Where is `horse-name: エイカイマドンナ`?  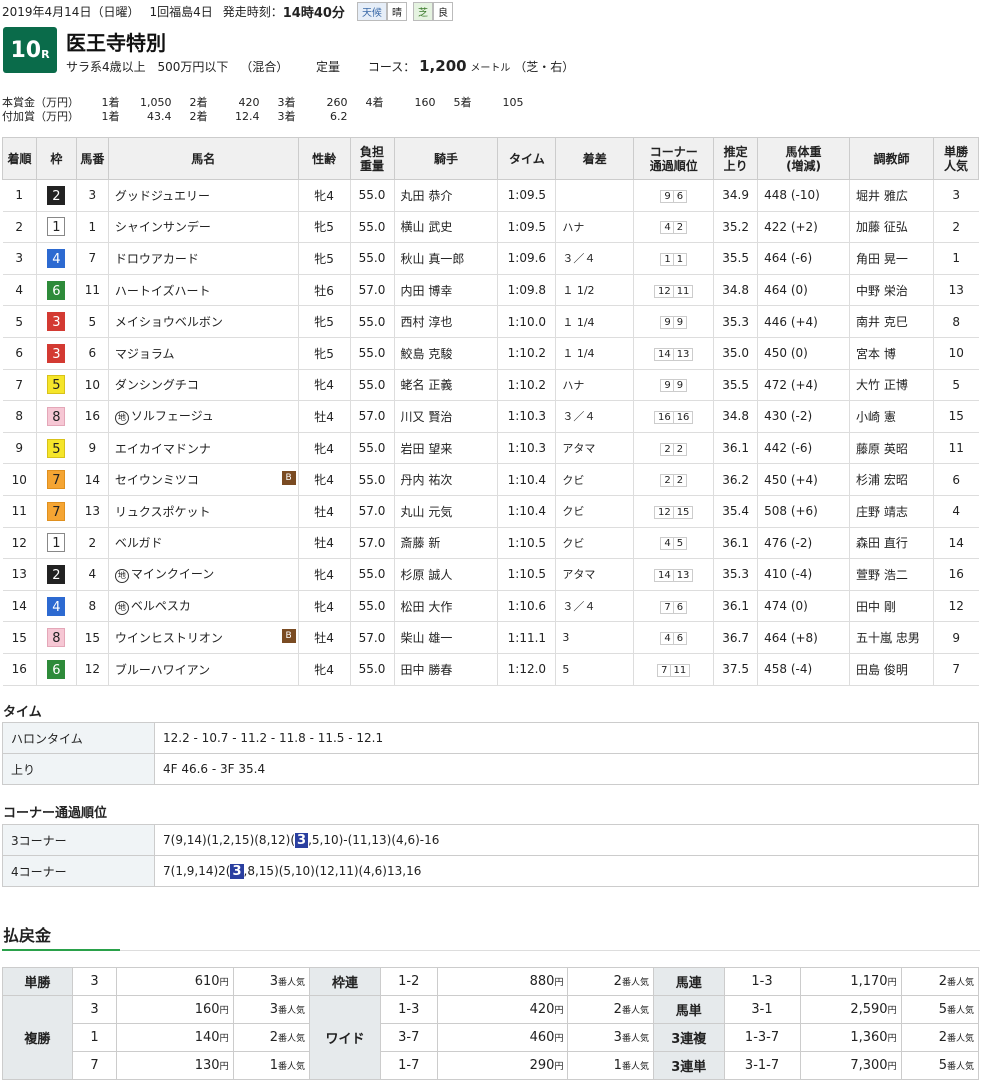
horse-name: エイカイマドンナ is located at coordinates (163, 449).